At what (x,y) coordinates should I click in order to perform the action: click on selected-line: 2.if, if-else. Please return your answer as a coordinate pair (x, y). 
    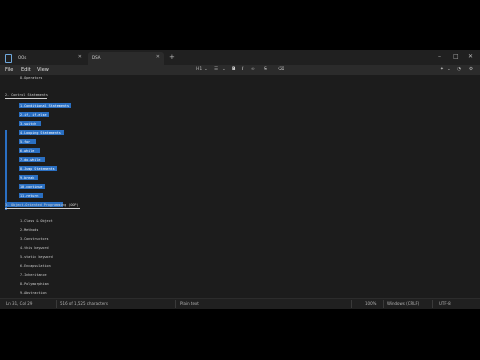
    Looking at the image, I should click on (33, 115).